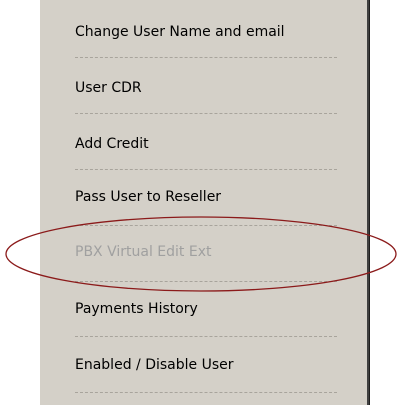  What do you see at coordinates (206, 365) in the screenshot?
I see `menu-item-enable-disable-user: Enabled / Disable User` at bounding box center [206, 365].